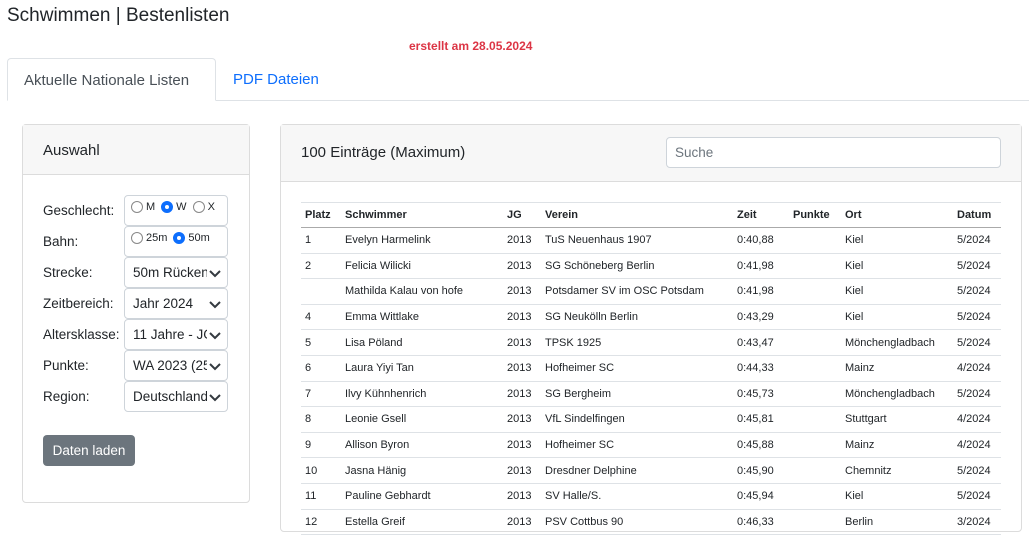 The width and height of the screenshot is (1031, 560). What do you see at coordinates (198, 207) in the screenshot?
I see `gender-x-radio` at bounding box center [198, 207].